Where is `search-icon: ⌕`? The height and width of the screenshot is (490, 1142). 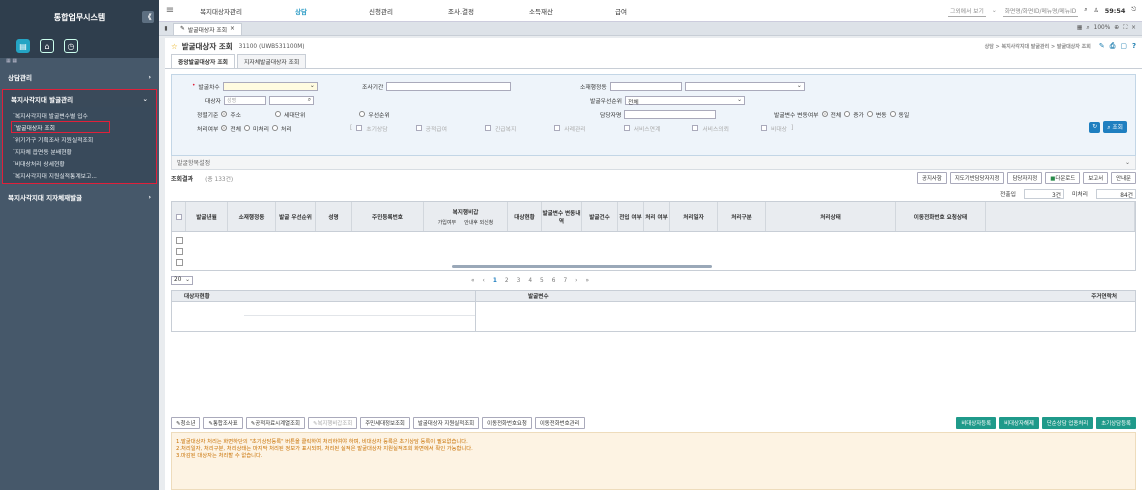
search-icon: ⌕ is located at coordinates (1085, 10).